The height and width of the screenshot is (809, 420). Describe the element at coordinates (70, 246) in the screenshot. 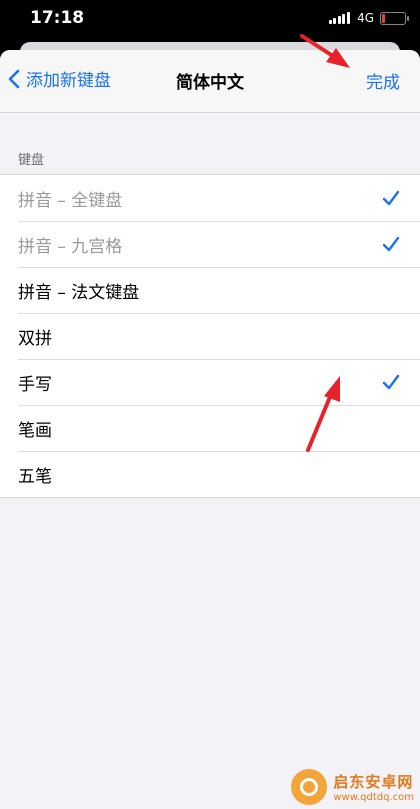

I see `keyboard-row-label: 拼音 – 九宫格` at that location.